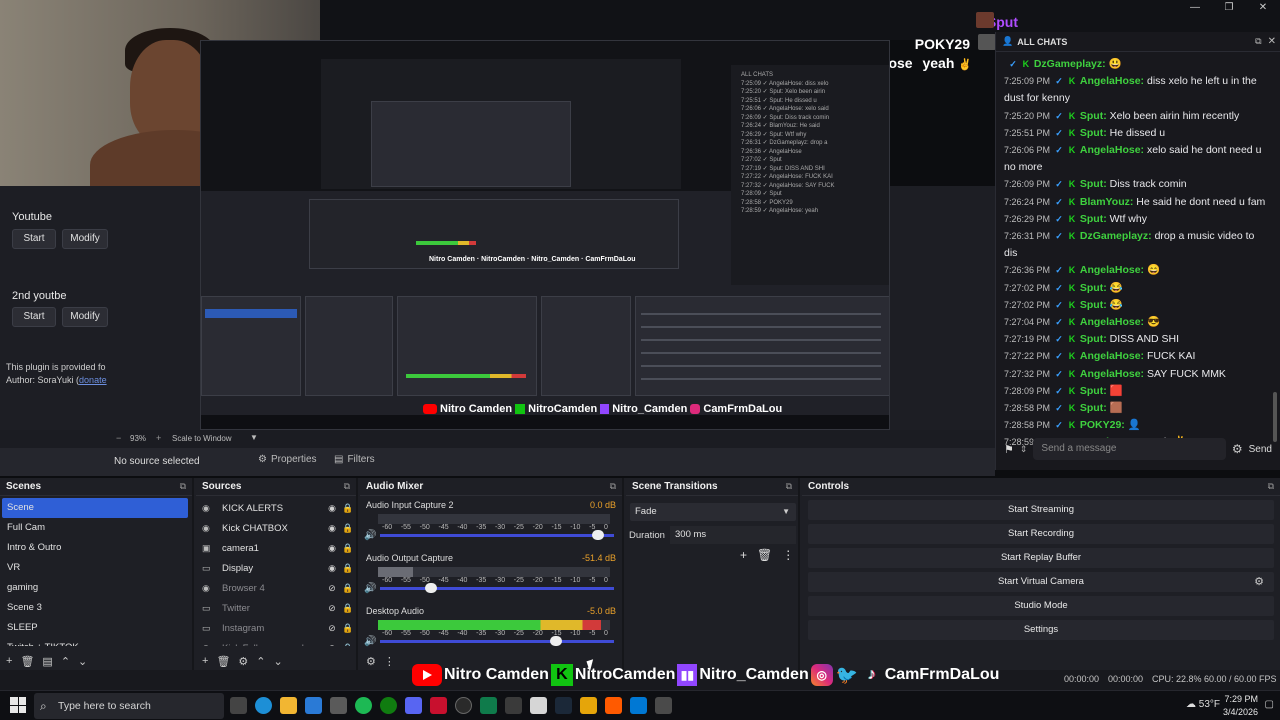  I want to click on start-icon, so click(18, 705).